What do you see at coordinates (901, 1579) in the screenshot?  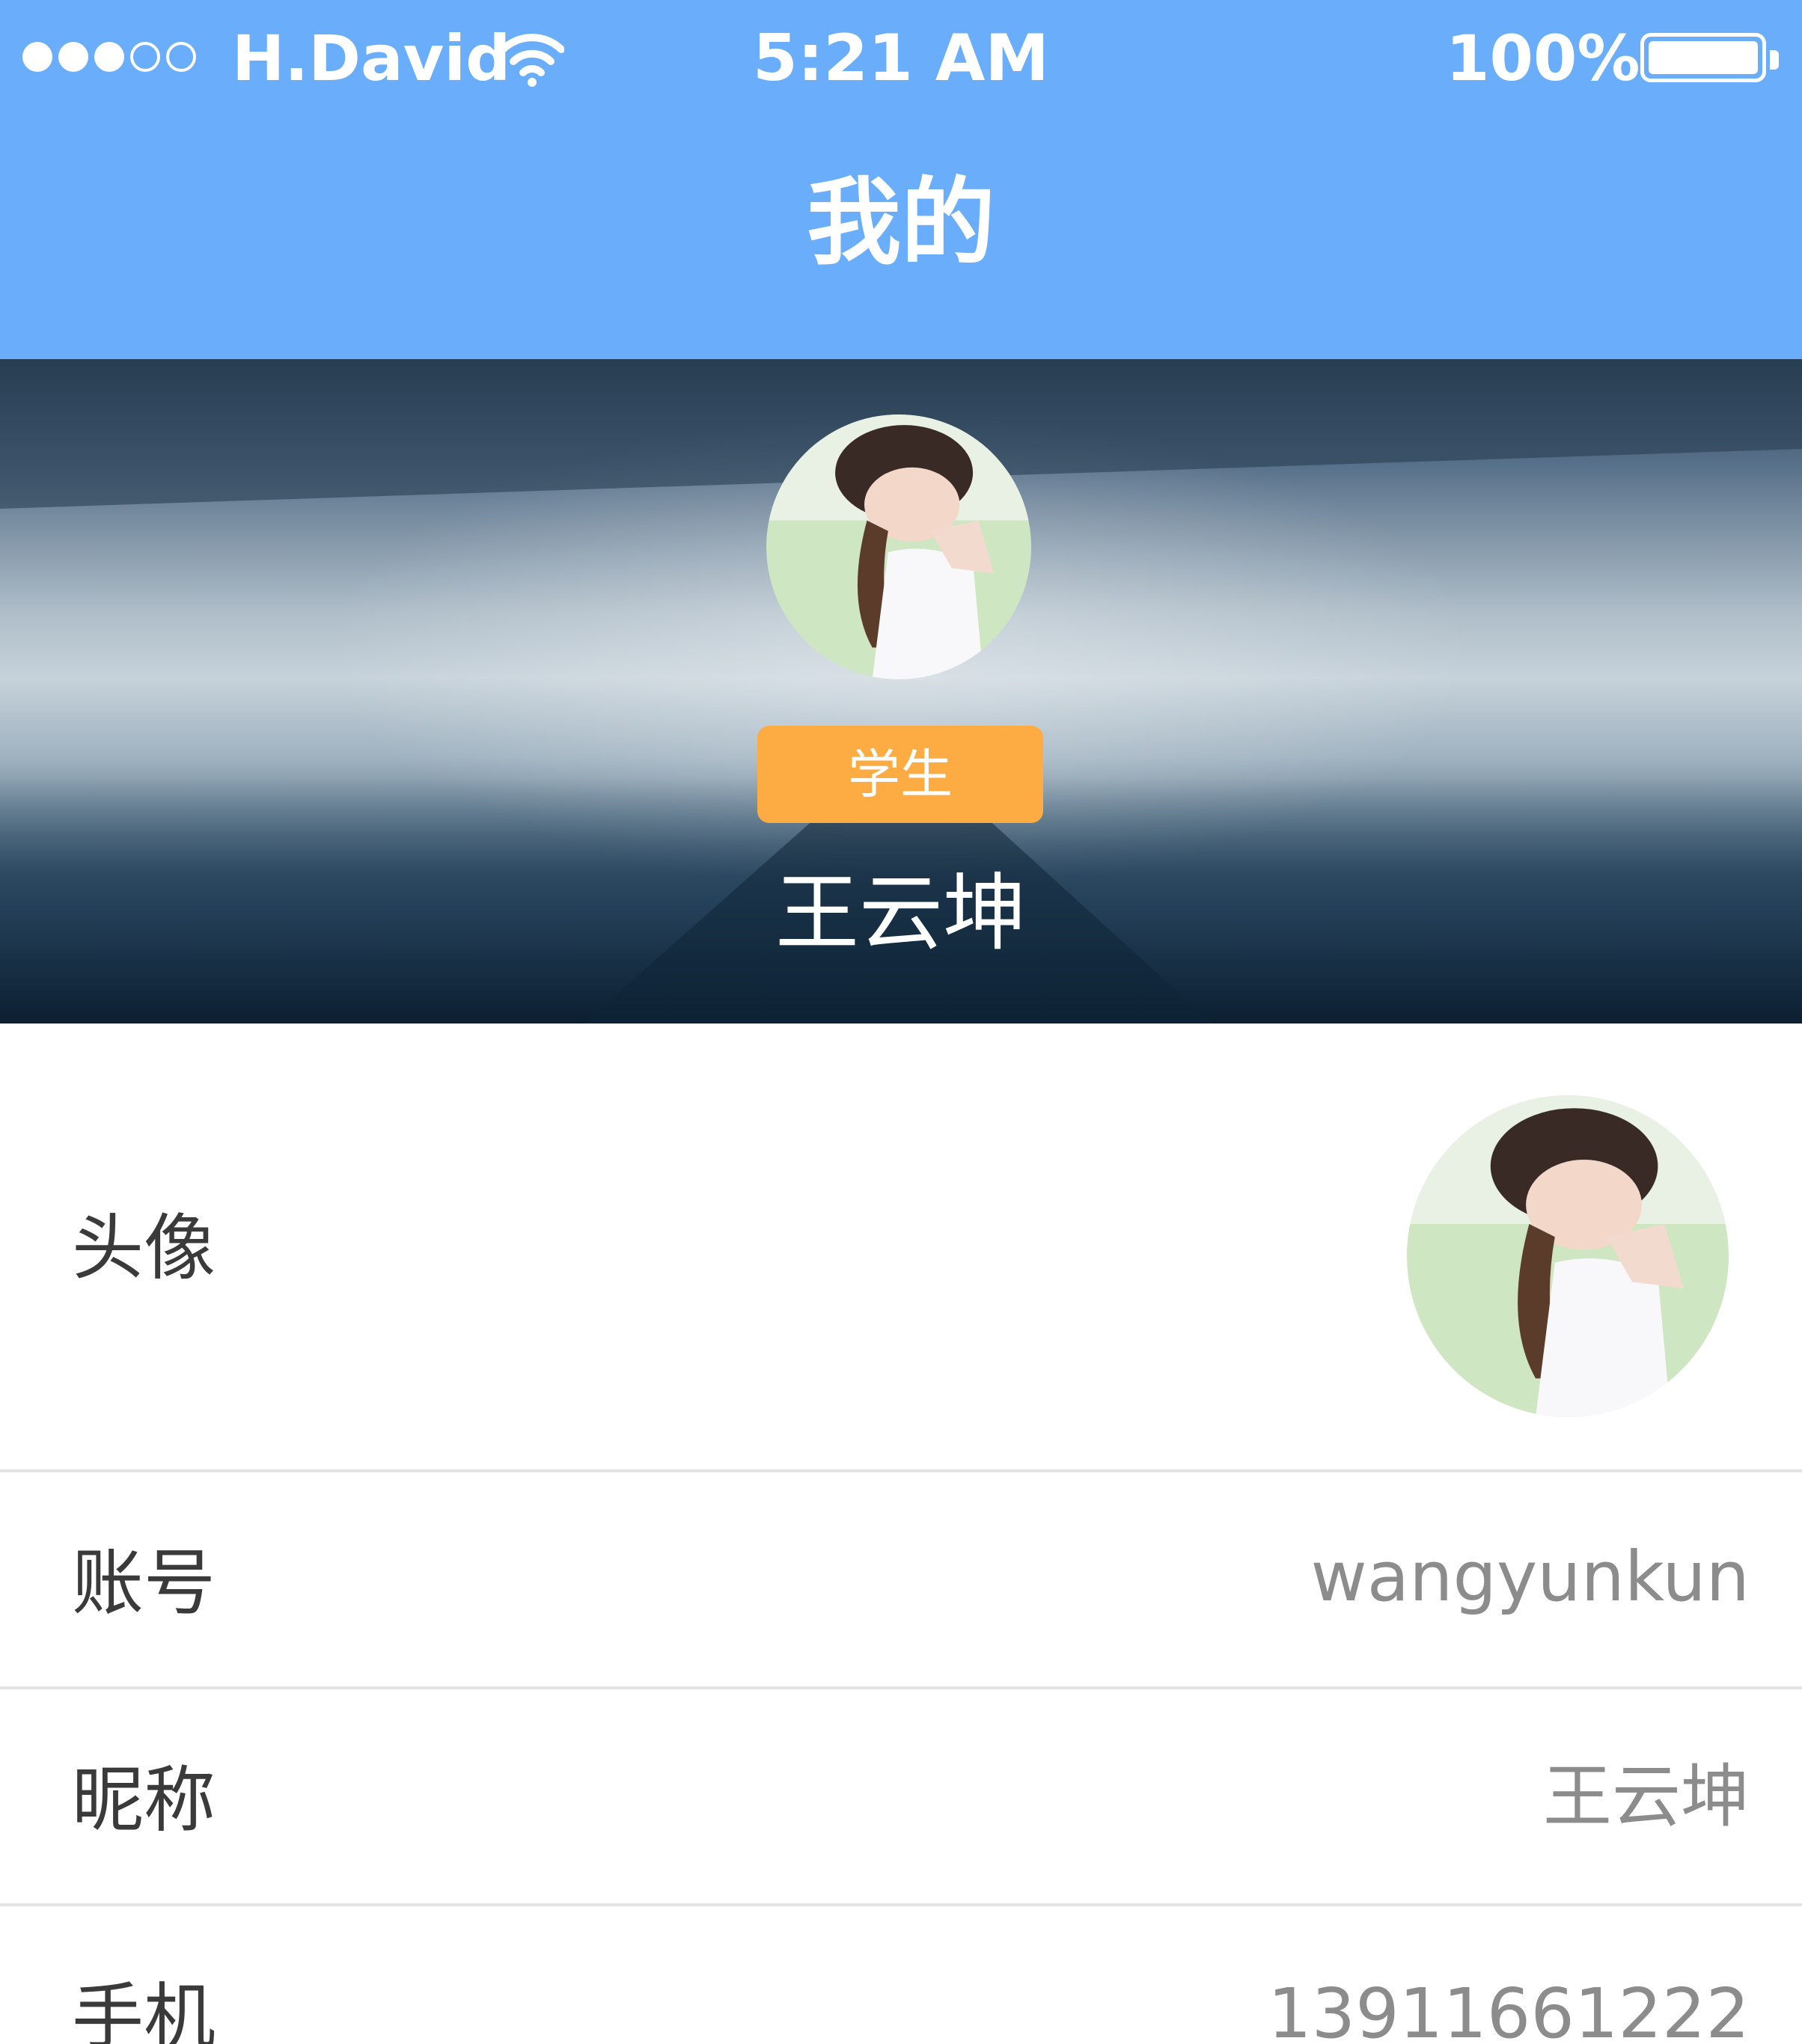 I see `row-account: 账号 wangyunkun` at bounding box center [901, 1579].